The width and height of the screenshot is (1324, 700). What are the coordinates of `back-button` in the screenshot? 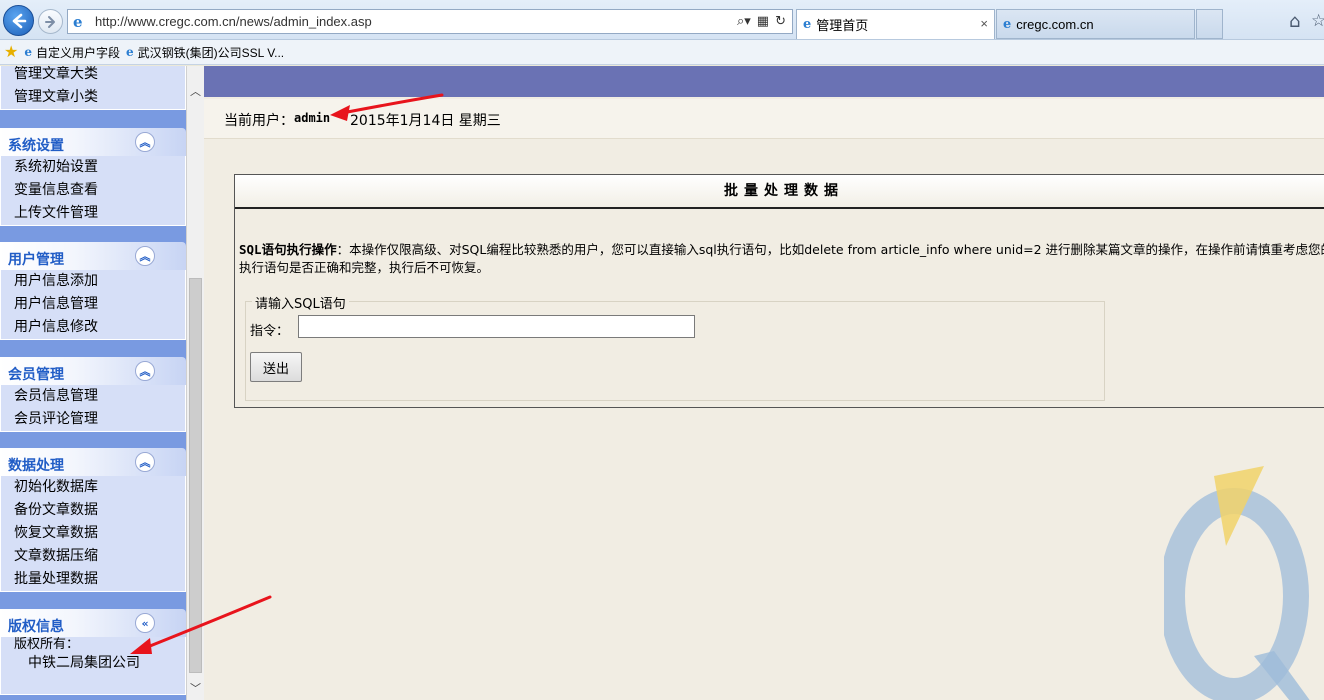 It's located at (18, 20).